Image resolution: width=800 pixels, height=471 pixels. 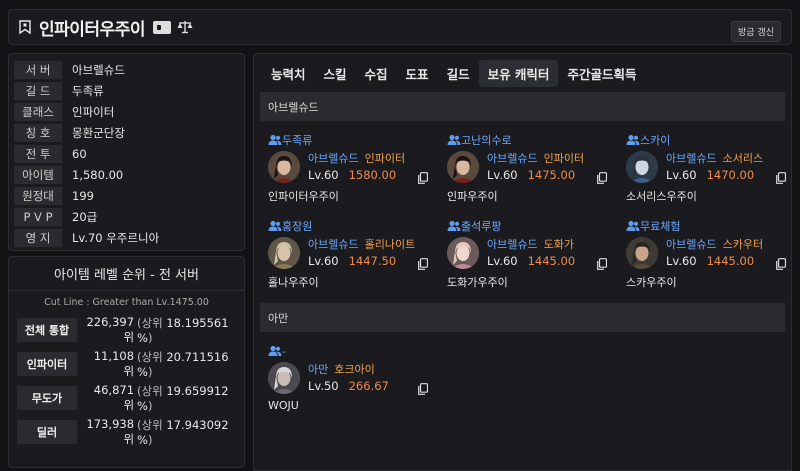 What do you see at coordinates (704, 282) in the screenshot?
I see `character-name: 스카우주이` at bounding box center [704, 282].